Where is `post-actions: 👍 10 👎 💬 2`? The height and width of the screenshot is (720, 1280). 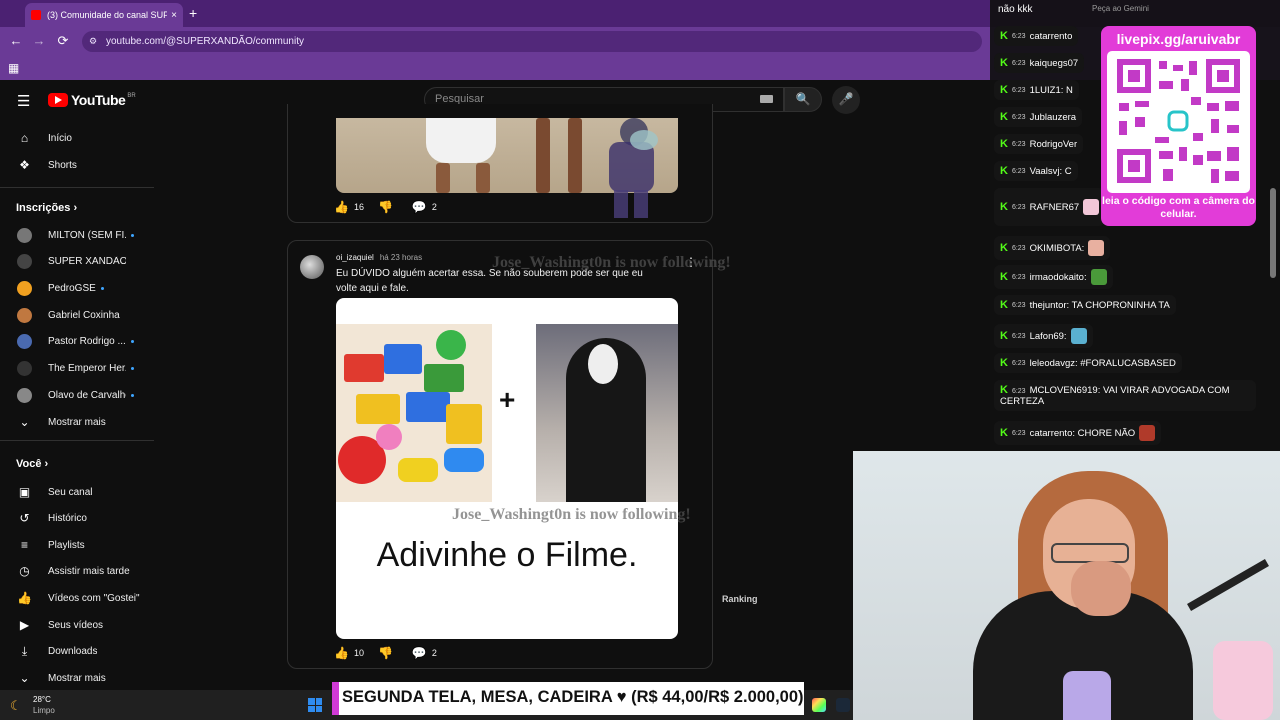 post-actions: 👍 10 👎 💬 2 is located at coordinates (385, 653).